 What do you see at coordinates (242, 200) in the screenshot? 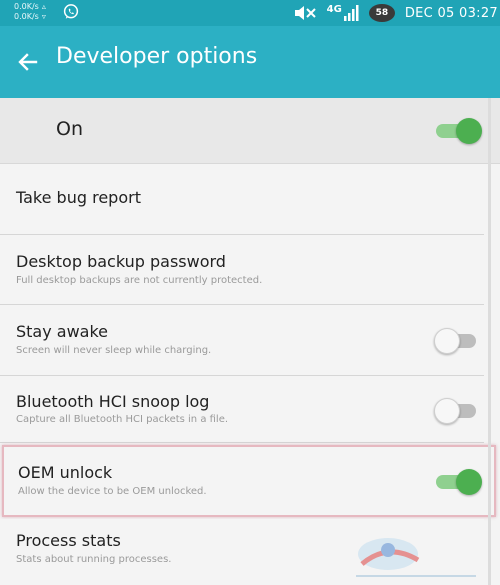
I see `list-item-take-bug-report: Take bug report` at bounding box center [242, 200].